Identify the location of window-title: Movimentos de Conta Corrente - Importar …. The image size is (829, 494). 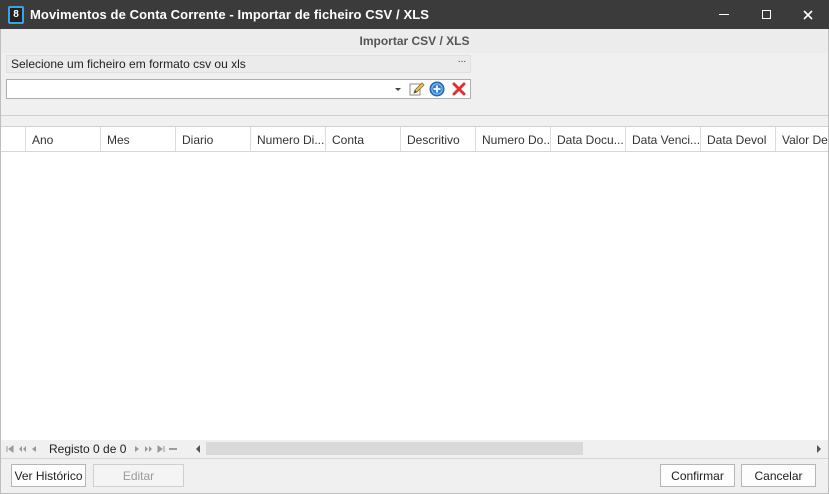
(230, 14).